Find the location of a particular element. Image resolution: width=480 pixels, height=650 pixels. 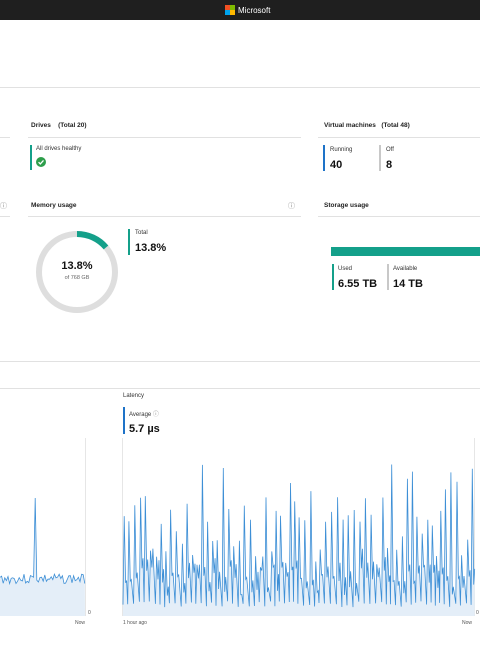

brand-name: Microsoft is located at coordinates (254, 10).